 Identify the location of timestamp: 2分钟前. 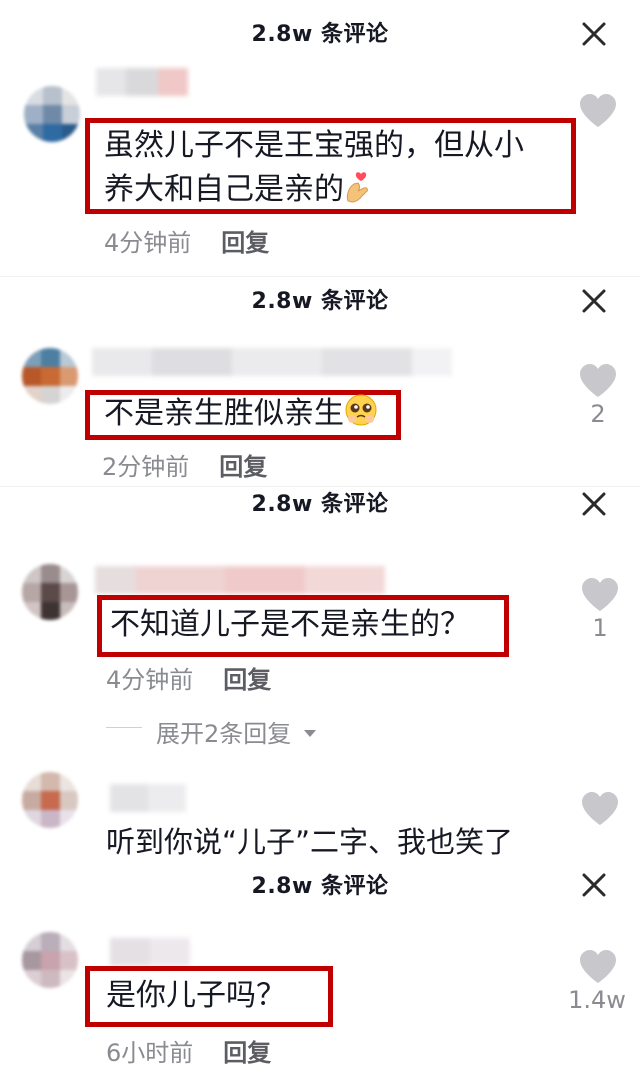
(146, 467).